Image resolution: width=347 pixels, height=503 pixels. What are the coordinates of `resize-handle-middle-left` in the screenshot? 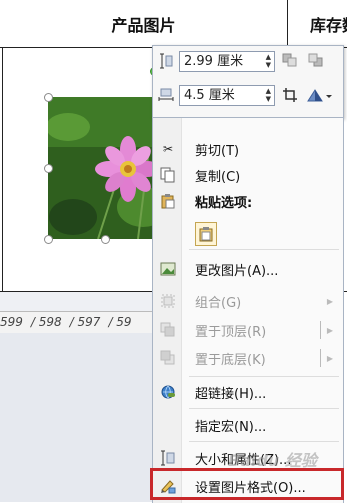 It's located at (48, 168).